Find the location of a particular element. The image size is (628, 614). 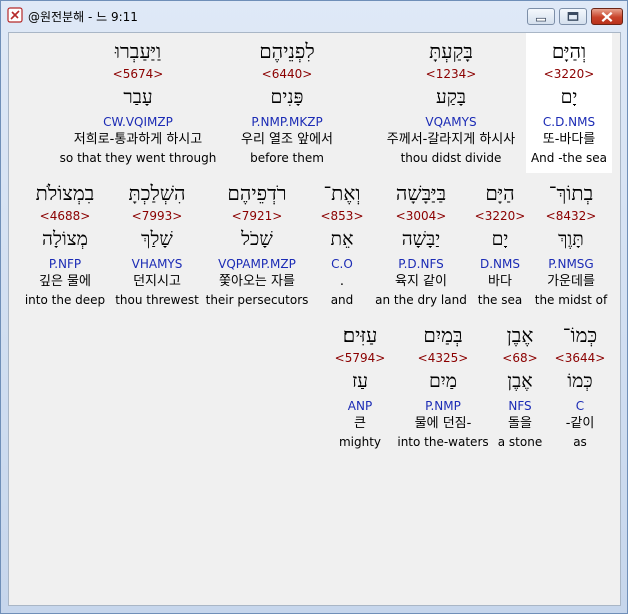

word-cell: כְּמוֹ־ <3644> כְּמוֹ C -같이 as is located at coordinates (580, 387).